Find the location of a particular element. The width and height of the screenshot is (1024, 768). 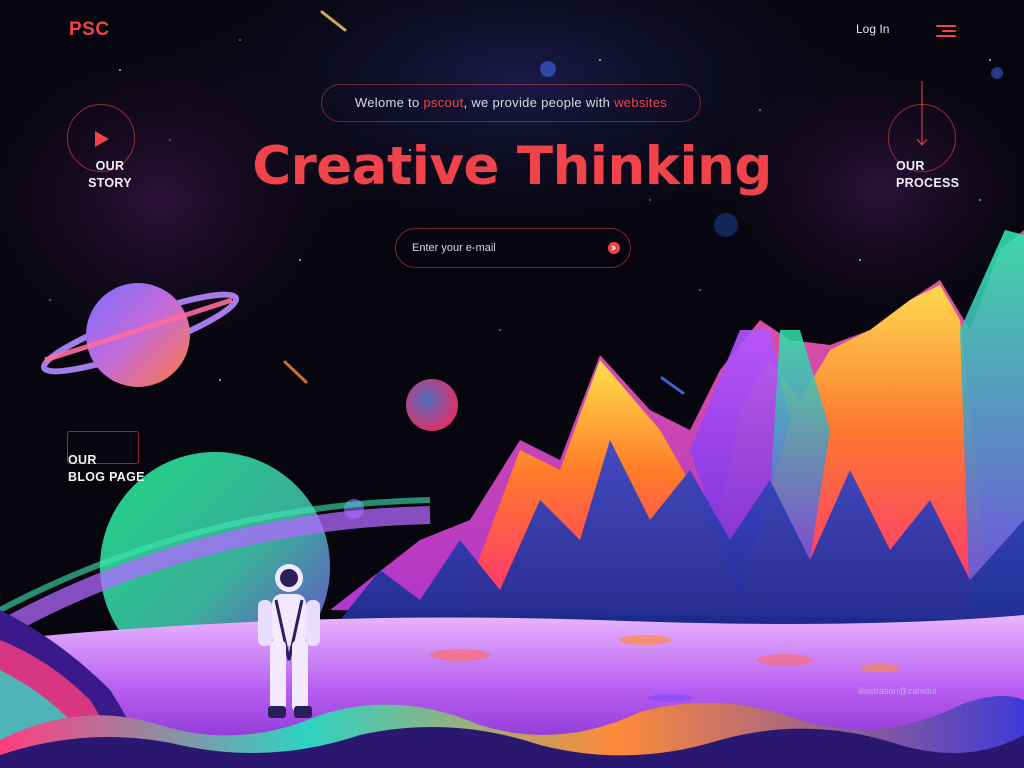

play-icon is located at coordinates (102, 139).